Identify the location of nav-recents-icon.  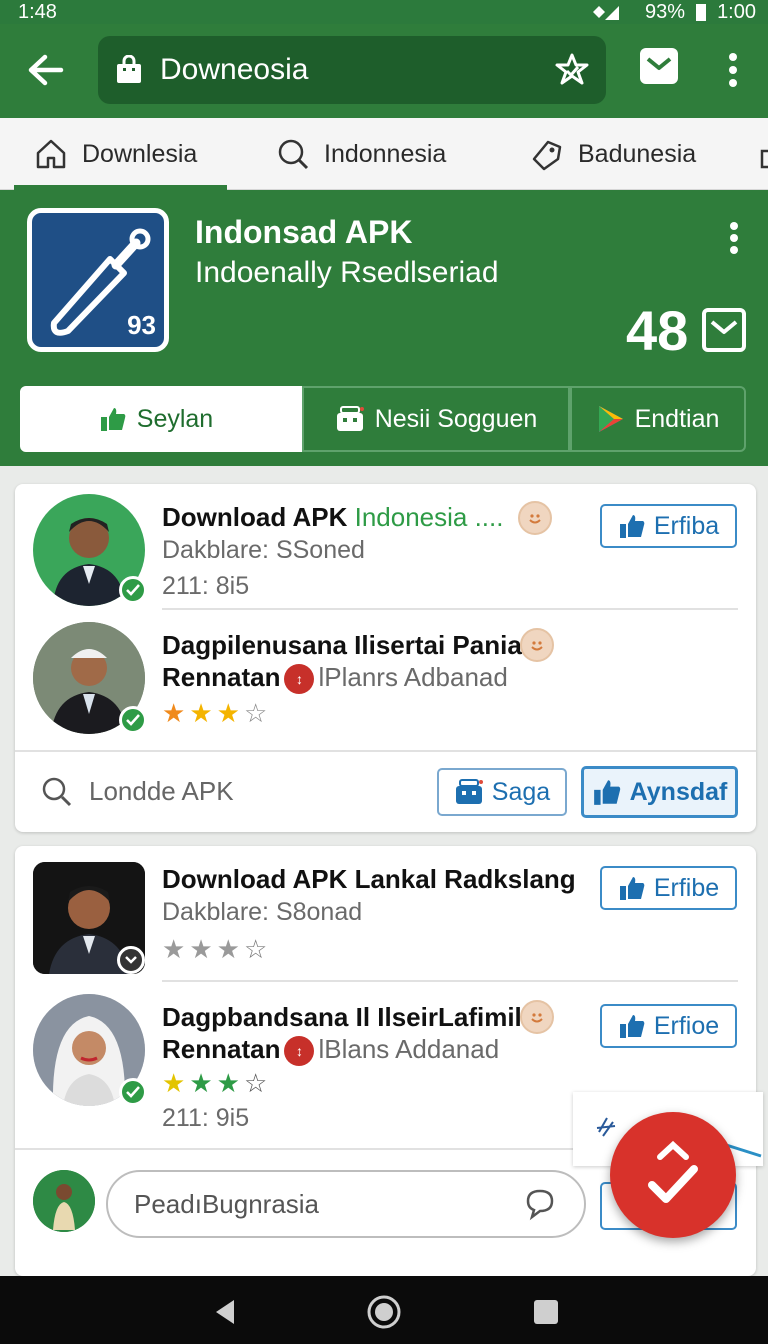
(546, 1312).